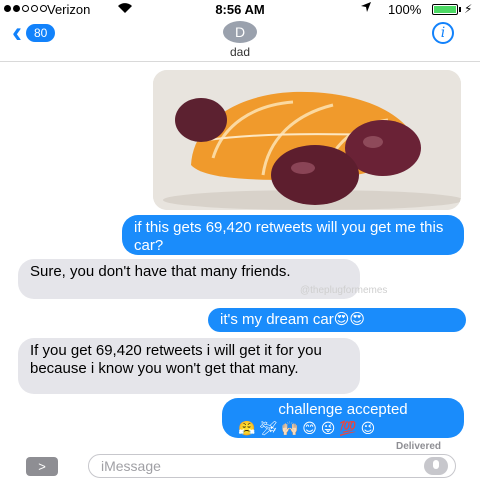  Describe the element at coordinates (240, 52) in the screenshot. I see `contact-name: dad` at that location.